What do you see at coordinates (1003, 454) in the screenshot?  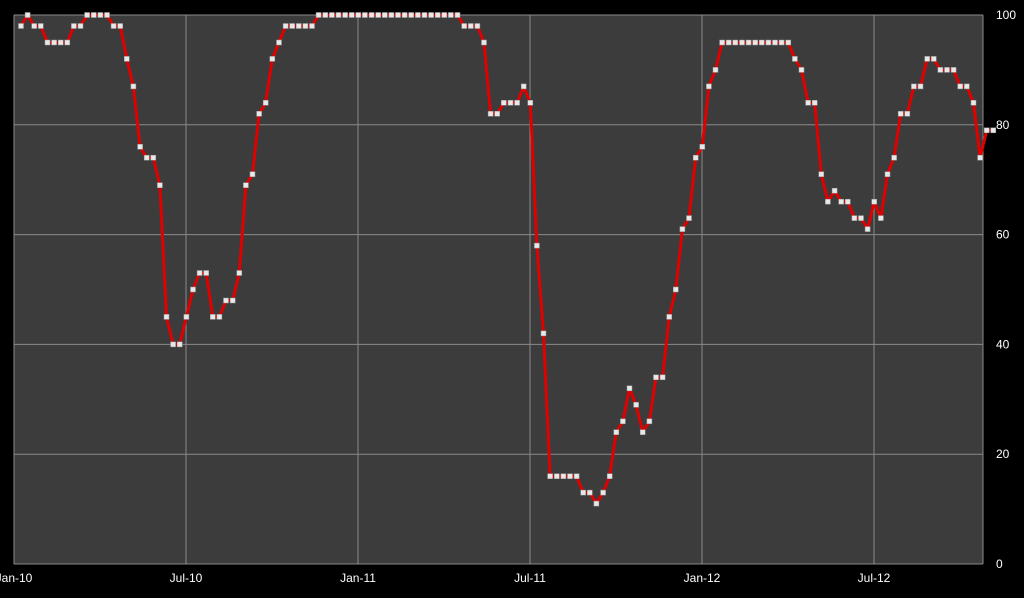 I see `y-tick-label: 20` at bounding box center [1003, 454].